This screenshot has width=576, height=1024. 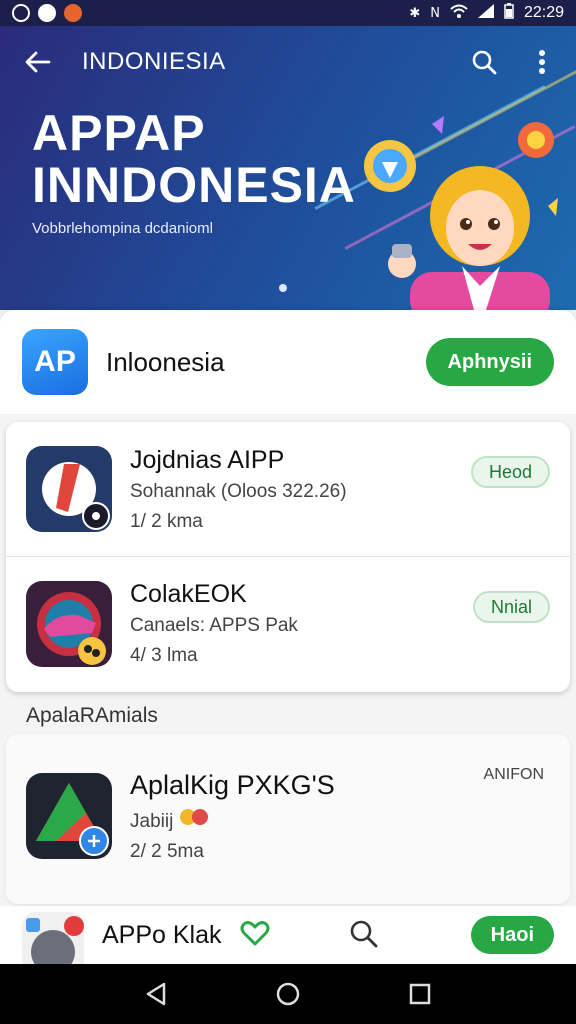 What do you see at coordinates (21, 13) in the screenshot?
I see `settings-icon` at bounding box center [21, 13].